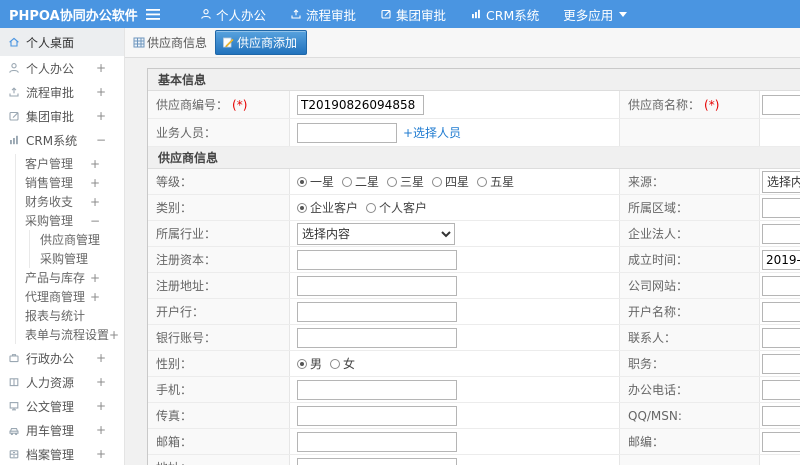 Image resolution: width=800 pixels, height=465 pixels. Describe the element at coordinates (377, 461) in the screenshot. I see `address-input` at that location.